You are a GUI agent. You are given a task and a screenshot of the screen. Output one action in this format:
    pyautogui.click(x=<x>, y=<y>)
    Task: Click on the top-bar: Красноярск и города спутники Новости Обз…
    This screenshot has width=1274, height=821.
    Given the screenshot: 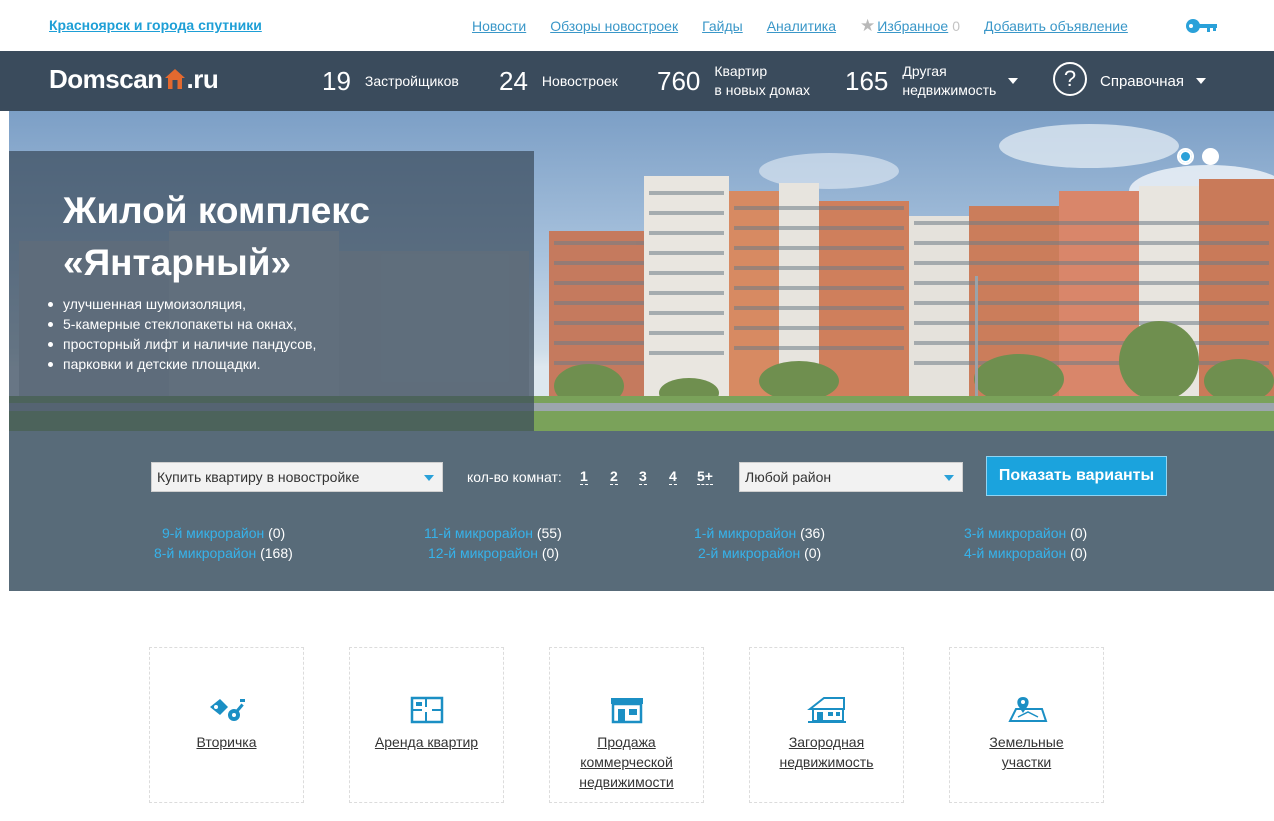 What is the action you would take?
    pyautogui.click(x=637, y=25)
    